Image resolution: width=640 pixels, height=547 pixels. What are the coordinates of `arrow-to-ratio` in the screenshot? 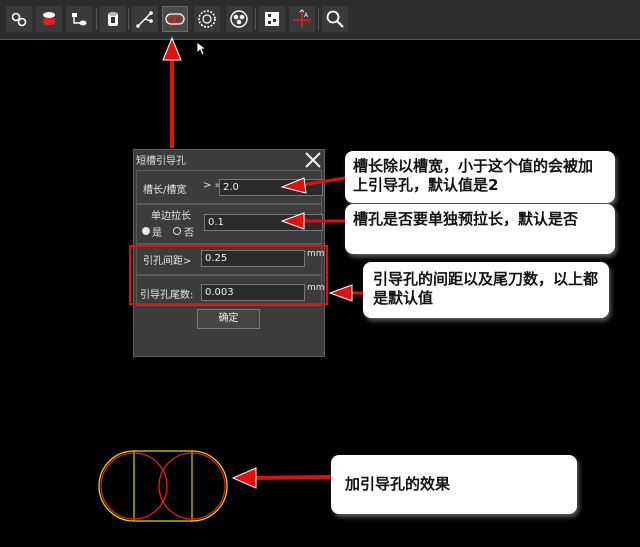 It's located at (313, 185).